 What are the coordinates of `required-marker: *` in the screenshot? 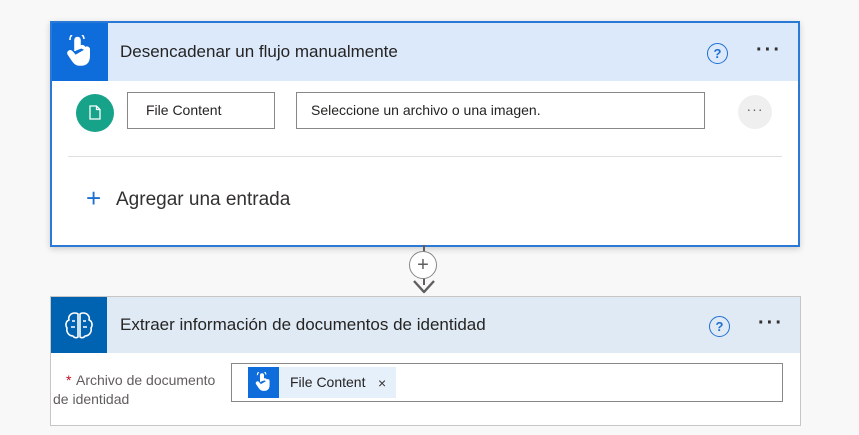 It's located at (69, 380).